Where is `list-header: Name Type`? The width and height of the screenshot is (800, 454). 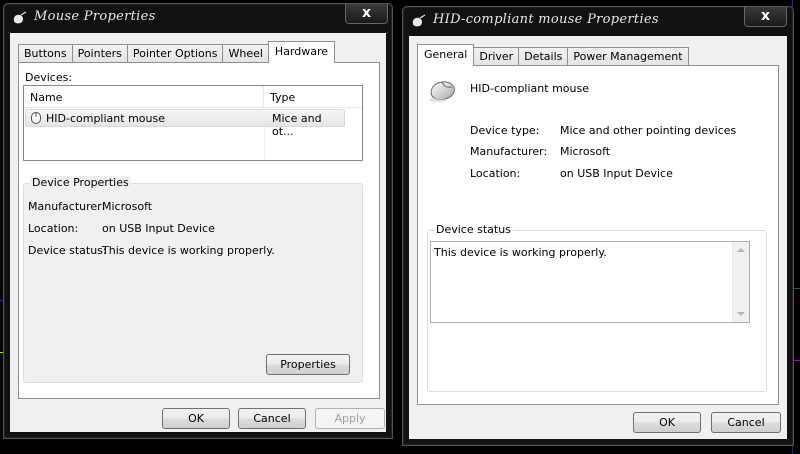 list-header: Name Type is located at coordinates (193, 97).